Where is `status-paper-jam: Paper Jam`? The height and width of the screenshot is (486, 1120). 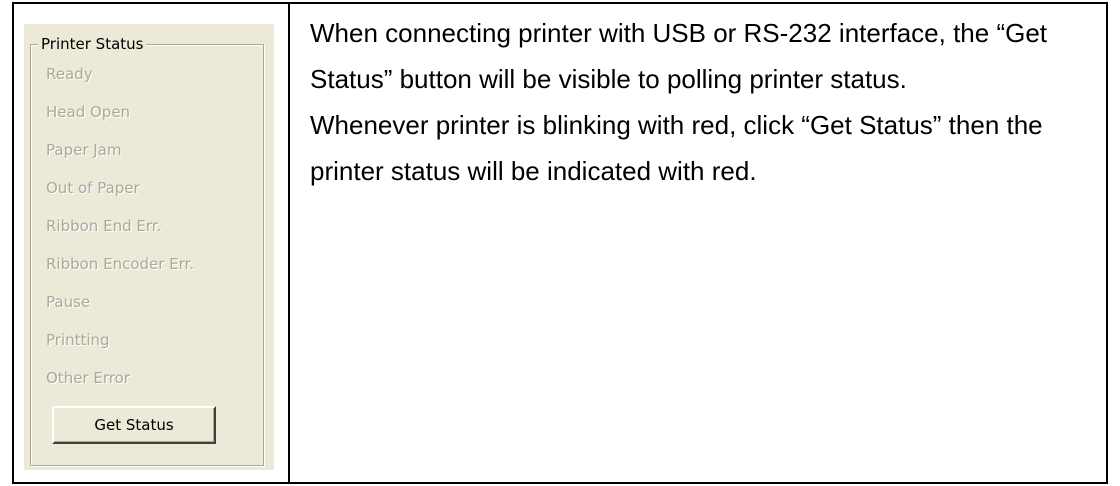
status-paper-jam: Paper Jam is located at coordinates (84, 150).